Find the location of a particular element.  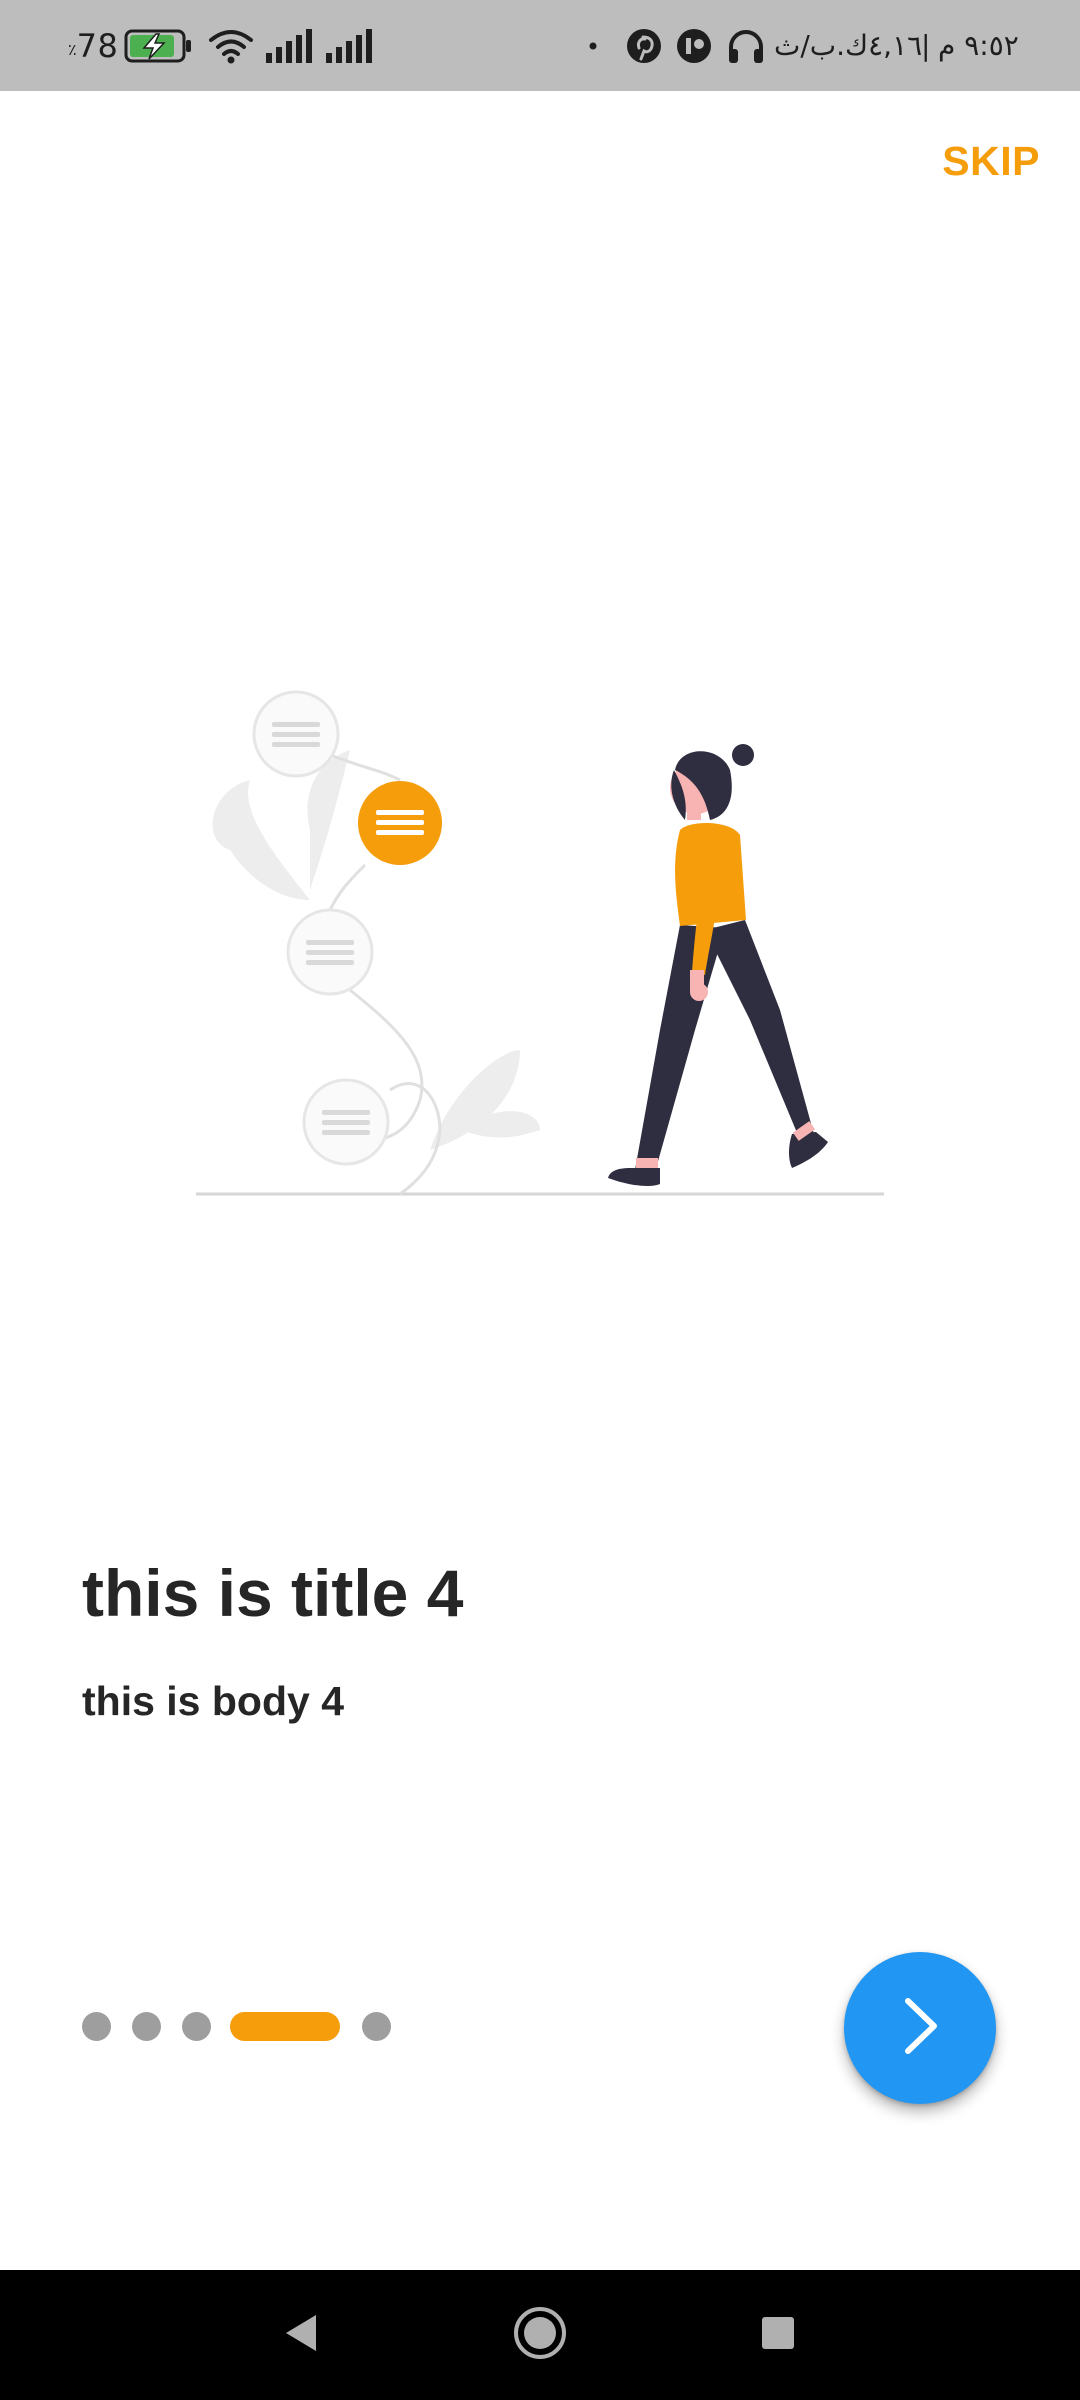

recents-button is located at coordinates (778, 2335).